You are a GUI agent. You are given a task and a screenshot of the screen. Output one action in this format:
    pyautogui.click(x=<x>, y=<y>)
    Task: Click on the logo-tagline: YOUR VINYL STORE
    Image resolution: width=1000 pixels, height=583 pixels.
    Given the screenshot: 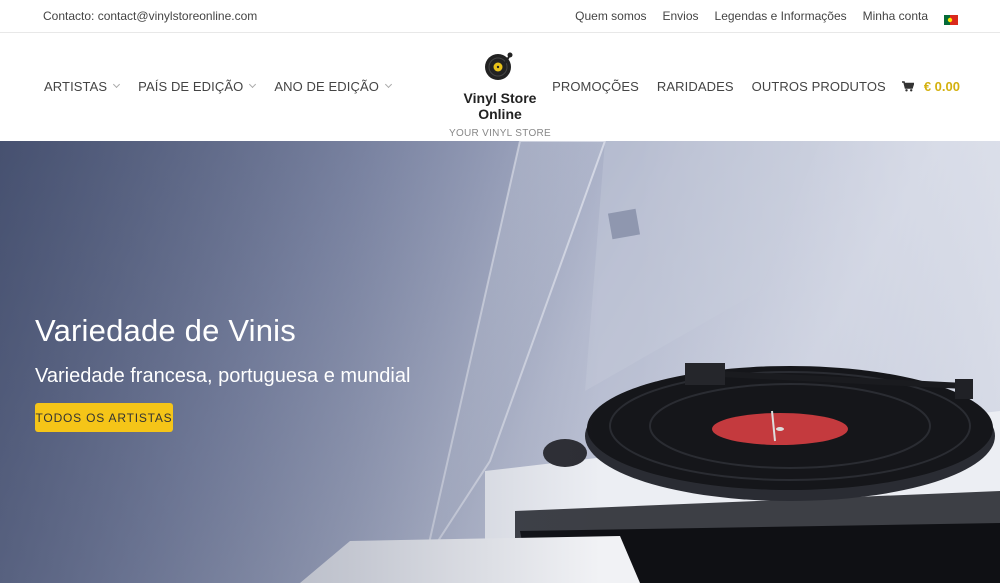 What is the action you would take?
    pyautogui.click(x=500, y=133)
    